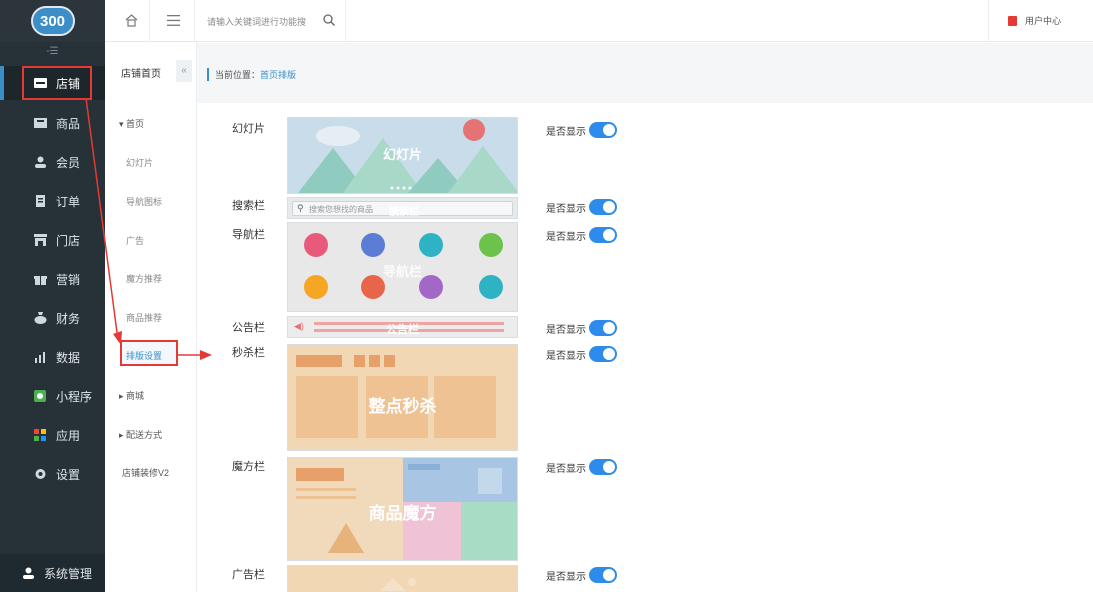 This screenshot has width=1093, height=592. I want to click on annotation-arrows, so click(148, 228).